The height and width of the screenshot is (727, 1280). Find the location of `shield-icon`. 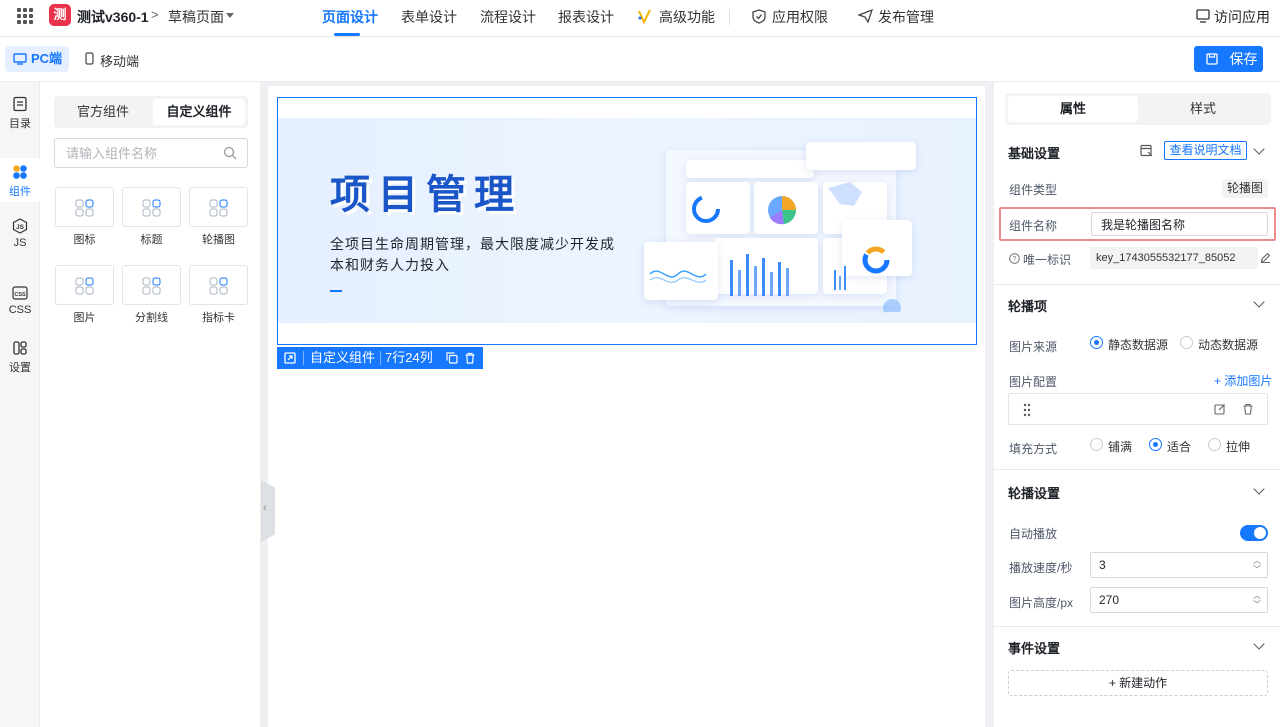

shield-icon is located at coordinates (759, 16).